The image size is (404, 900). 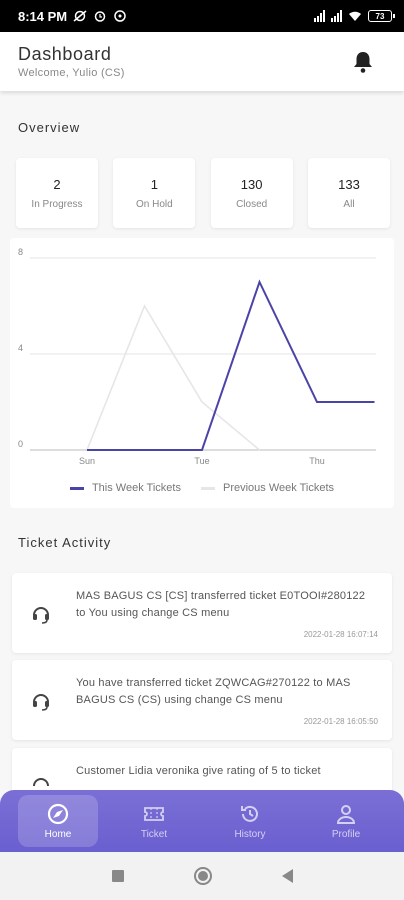 What do you see at coordinates (57, 204) in the screenshot?
I see `stat-label: In Progress` at bounding box center [57, 204].